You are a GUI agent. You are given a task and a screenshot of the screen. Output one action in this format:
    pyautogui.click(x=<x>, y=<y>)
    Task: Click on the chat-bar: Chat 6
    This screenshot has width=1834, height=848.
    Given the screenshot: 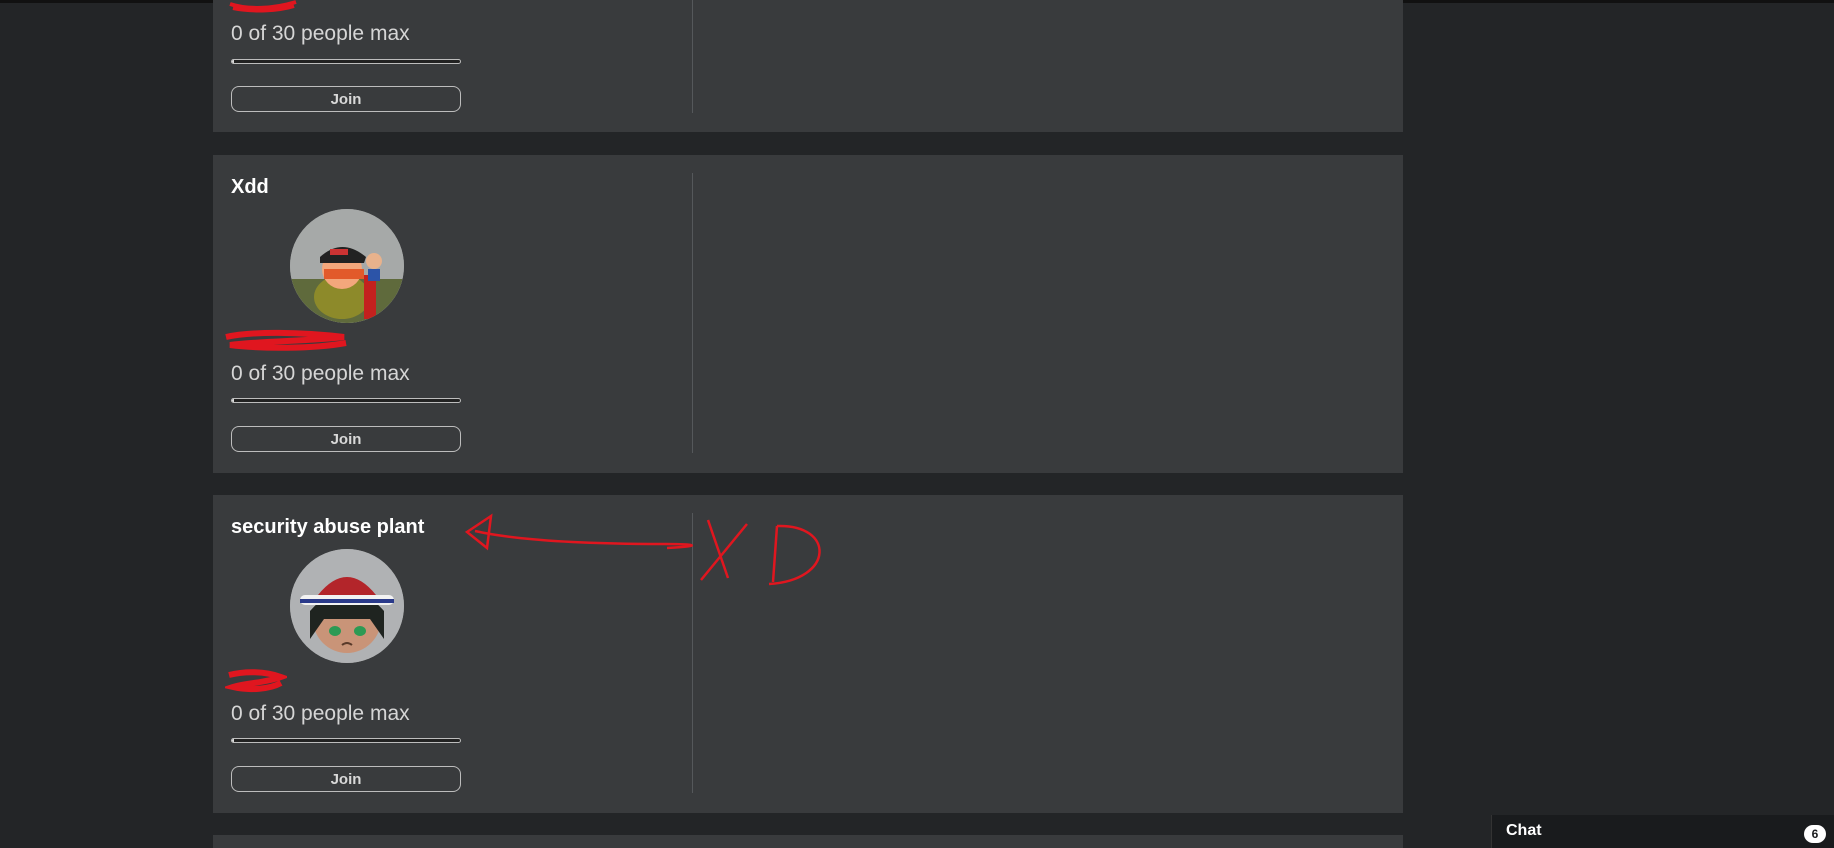 What is the action you would take?
    pyautogui.click(x=1662, y=831)
    